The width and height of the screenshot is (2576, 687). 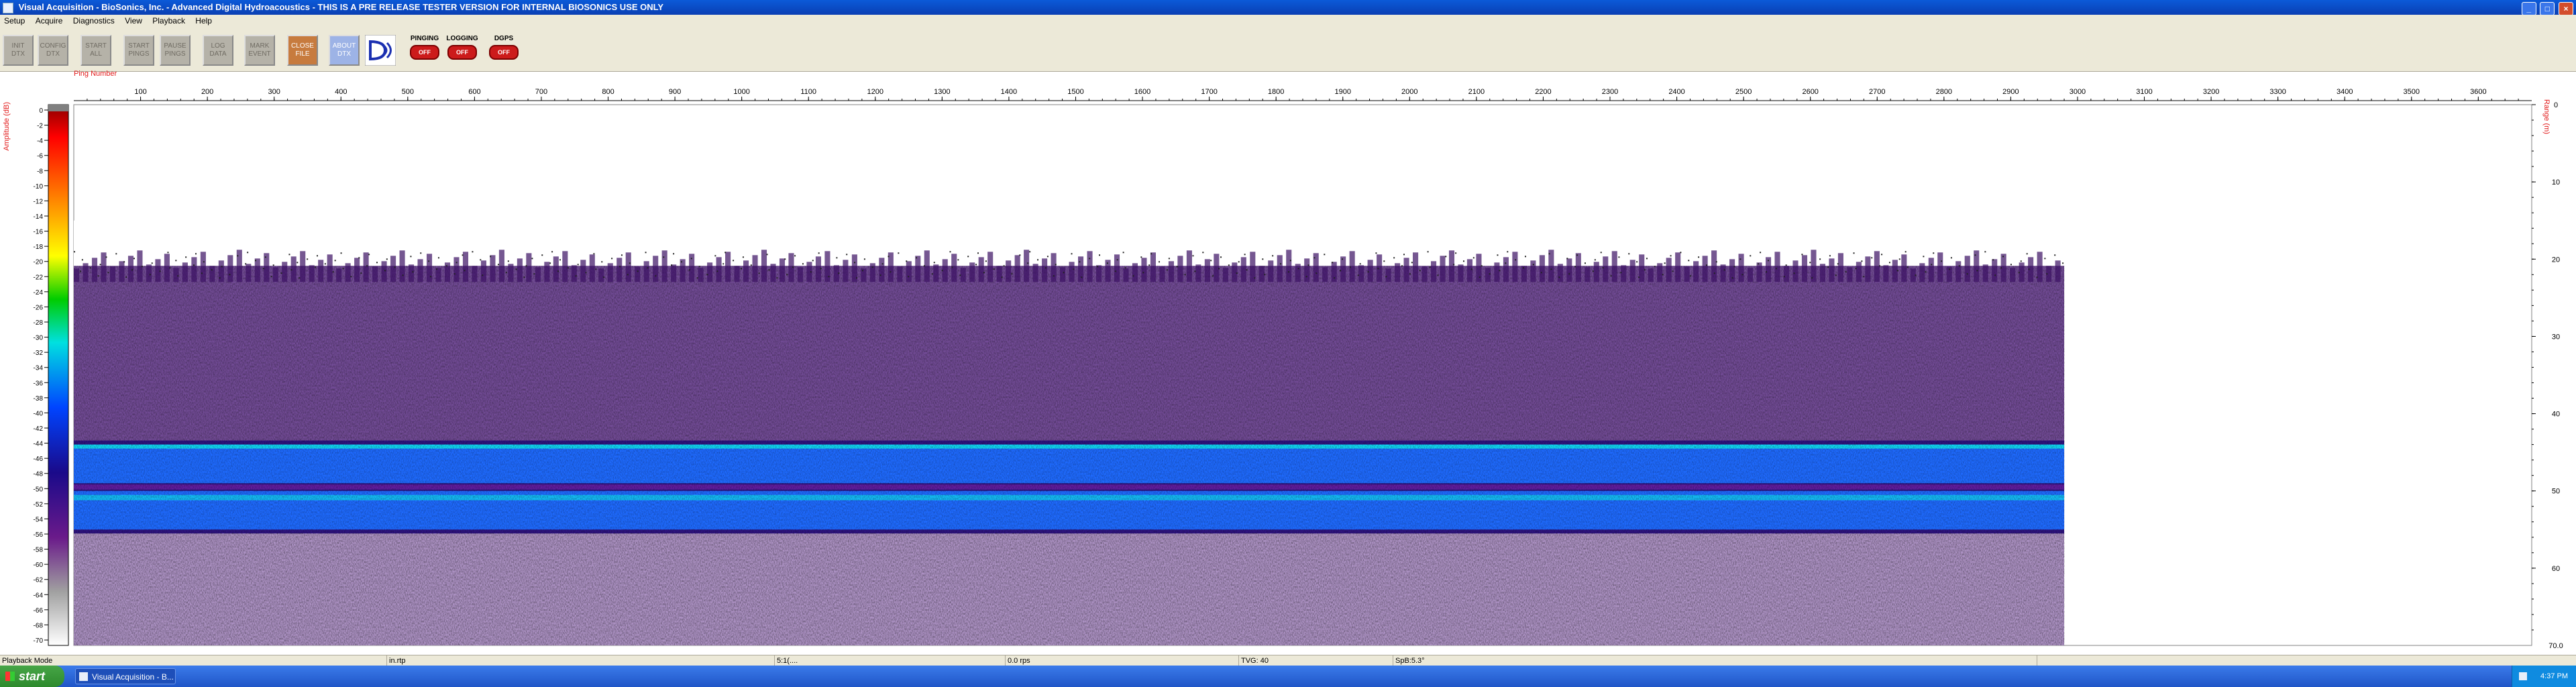 What do you see at coordinates (2523, 676) in the screenshot?
I see `network-icon` at bounding box center [2523, 676].